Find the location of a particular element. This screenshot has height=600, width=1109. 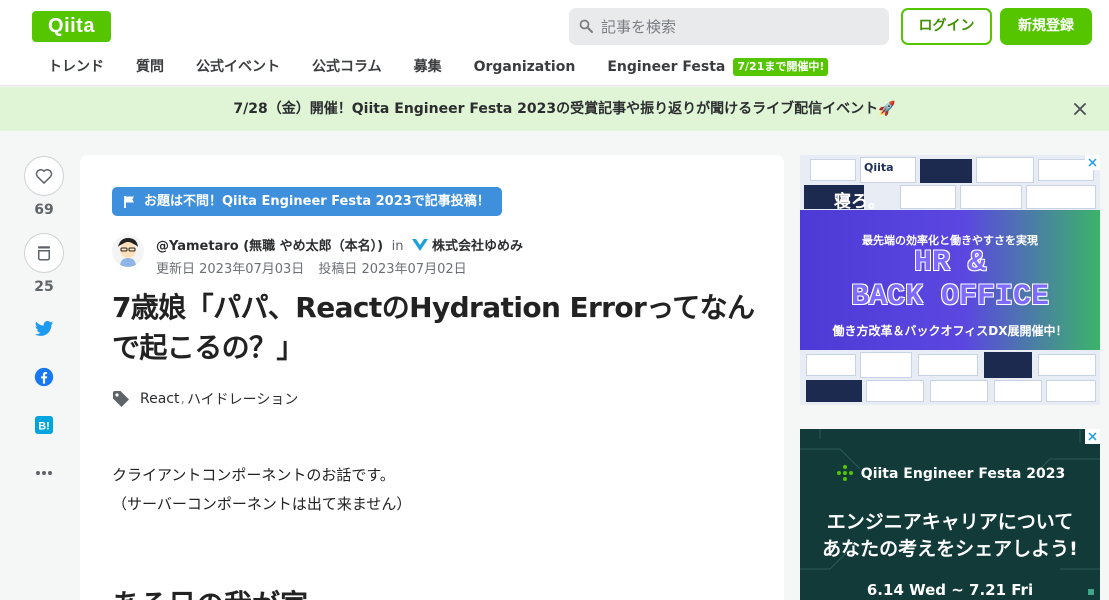

flag-icon is located at coordinates (129, 202).